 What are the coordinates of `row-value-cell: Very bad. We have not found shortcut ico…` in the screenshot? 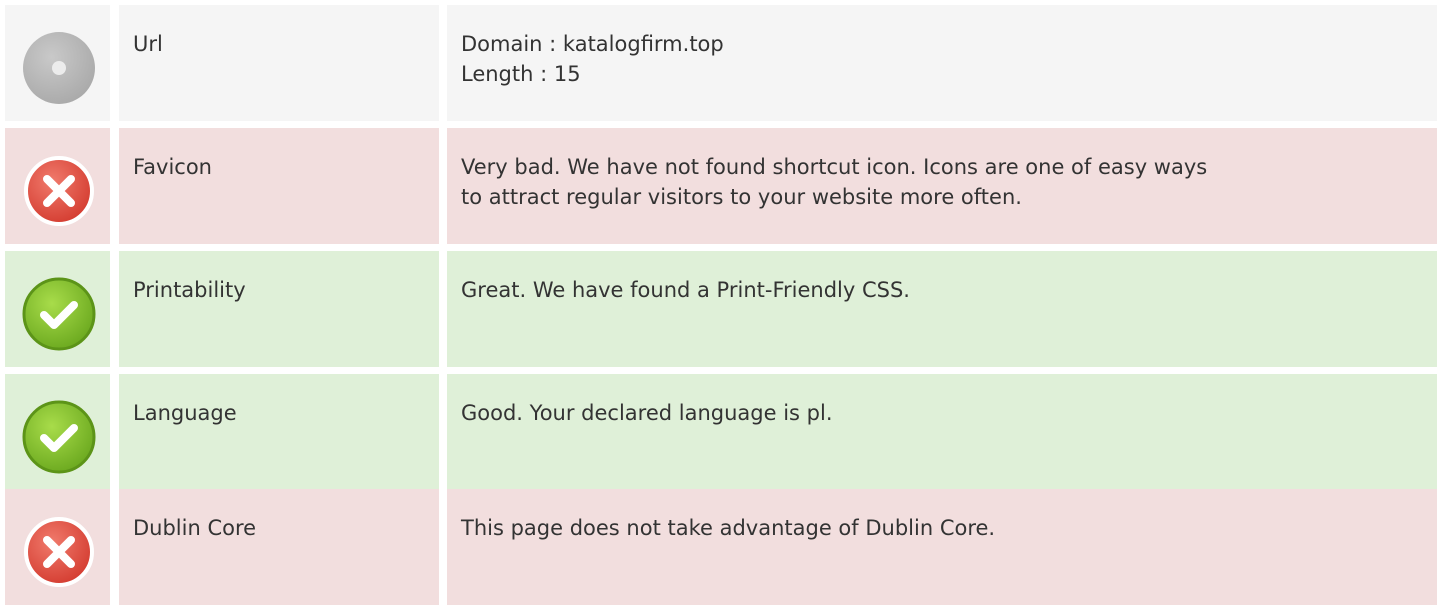 It's located at (942, 186).